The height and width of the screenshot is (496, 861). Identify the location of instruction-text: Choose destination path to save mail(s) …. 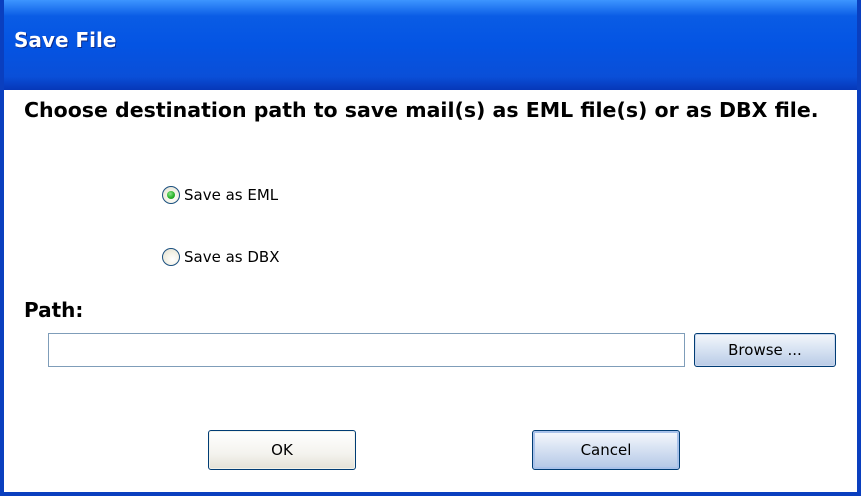
(421, 110).